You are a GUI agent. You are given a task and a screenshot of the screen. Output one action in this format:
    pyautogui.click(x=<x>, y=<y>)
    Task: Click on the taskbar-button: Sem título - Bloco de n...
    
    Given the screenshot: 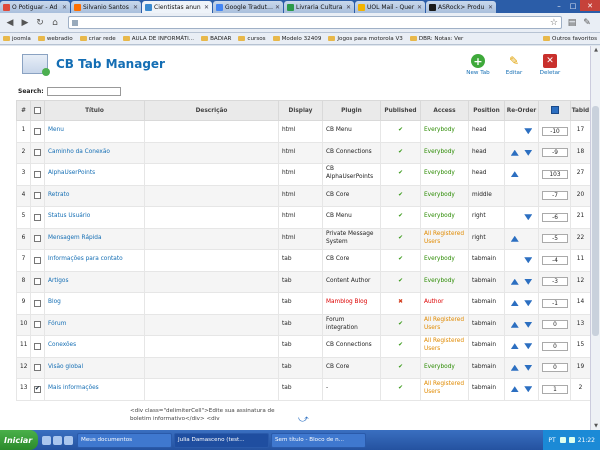 What is the action you would take?
    pyautogui.click(x=318, y=440)
    